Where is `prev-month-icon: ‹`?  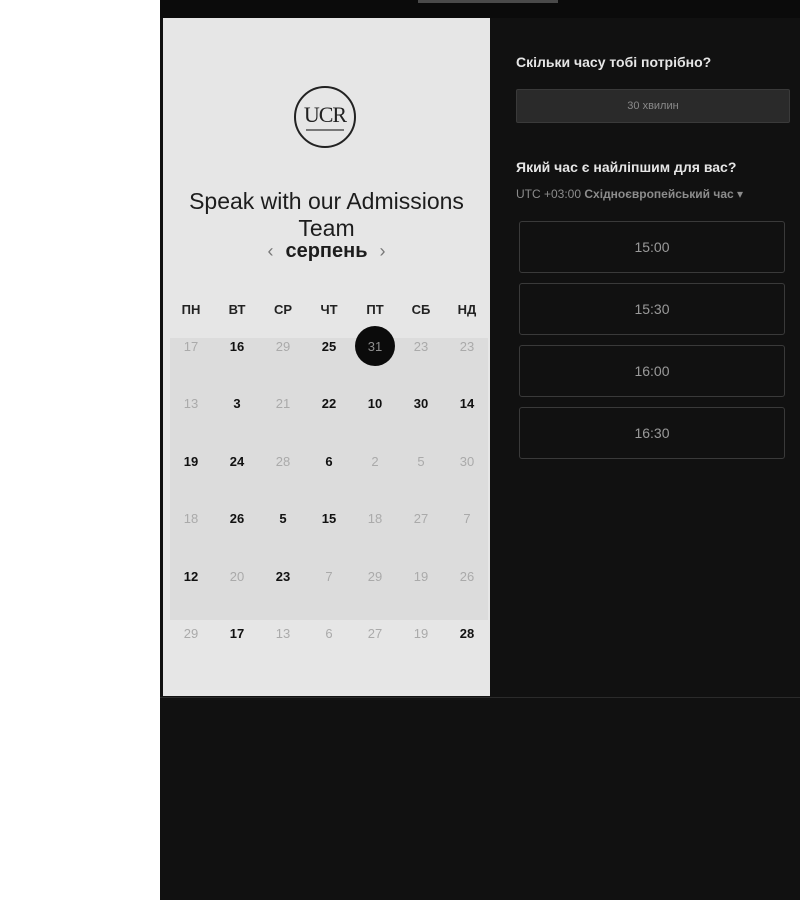 prev-month-icon: ‹ is located at coordinates (270, 251).